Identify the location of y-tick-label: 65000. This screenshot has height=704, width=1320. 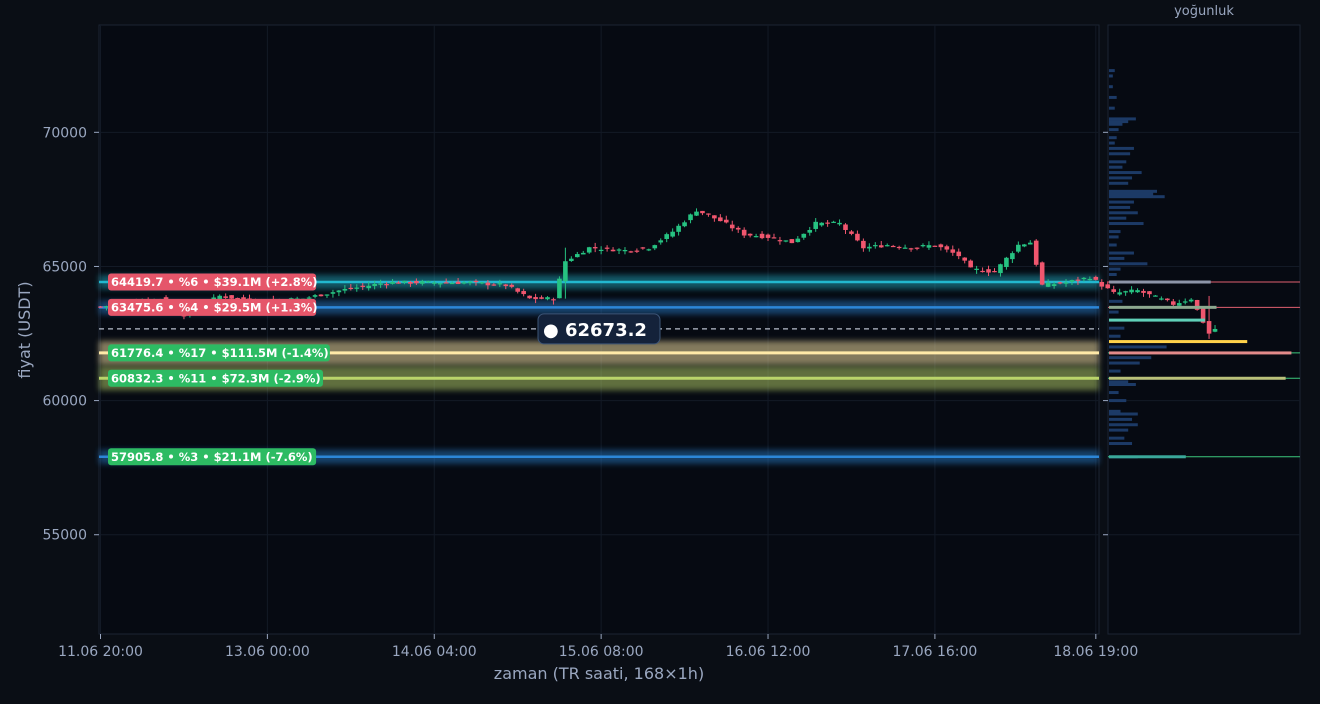
(64, 267).